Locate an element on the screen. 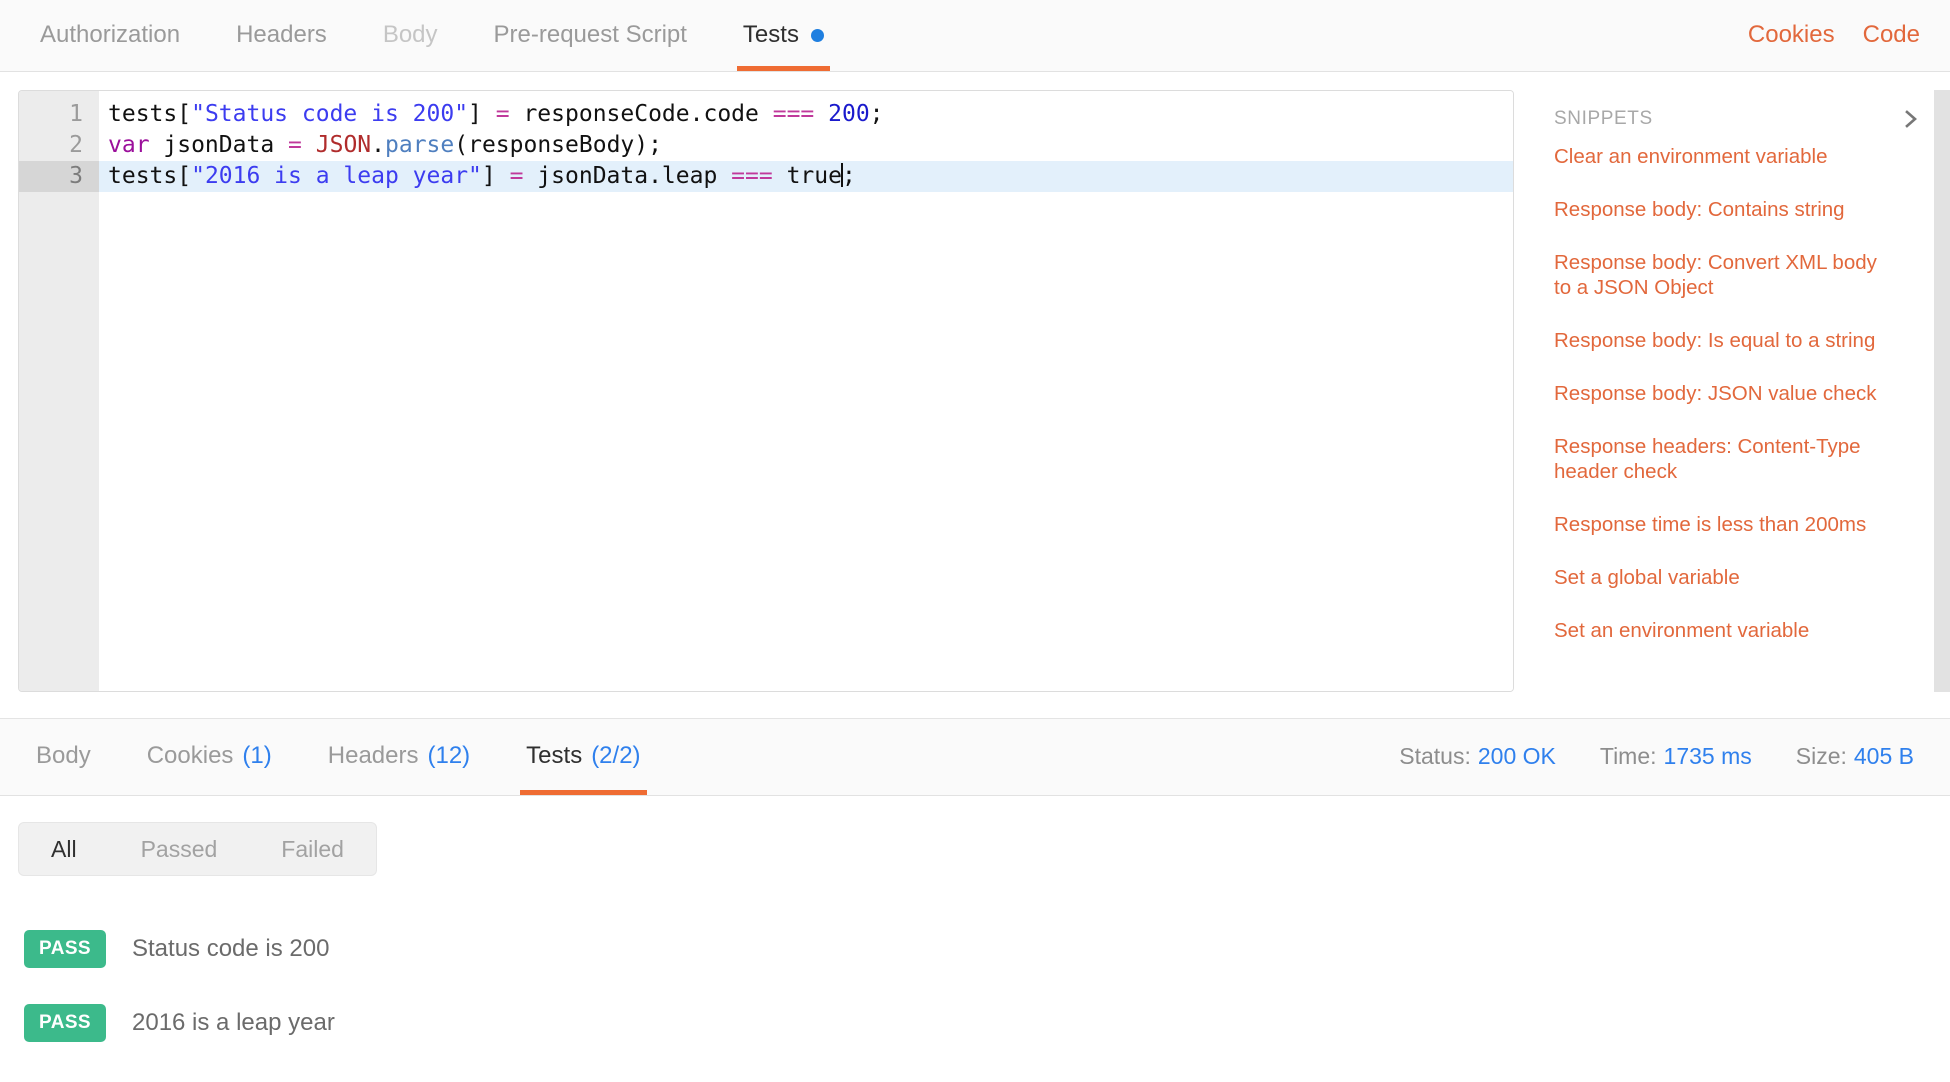 Image resolution: width=1950 pixels, height=1082 pixels. test-result-filters: All Passed Failed is located at coordinates (197, 849).